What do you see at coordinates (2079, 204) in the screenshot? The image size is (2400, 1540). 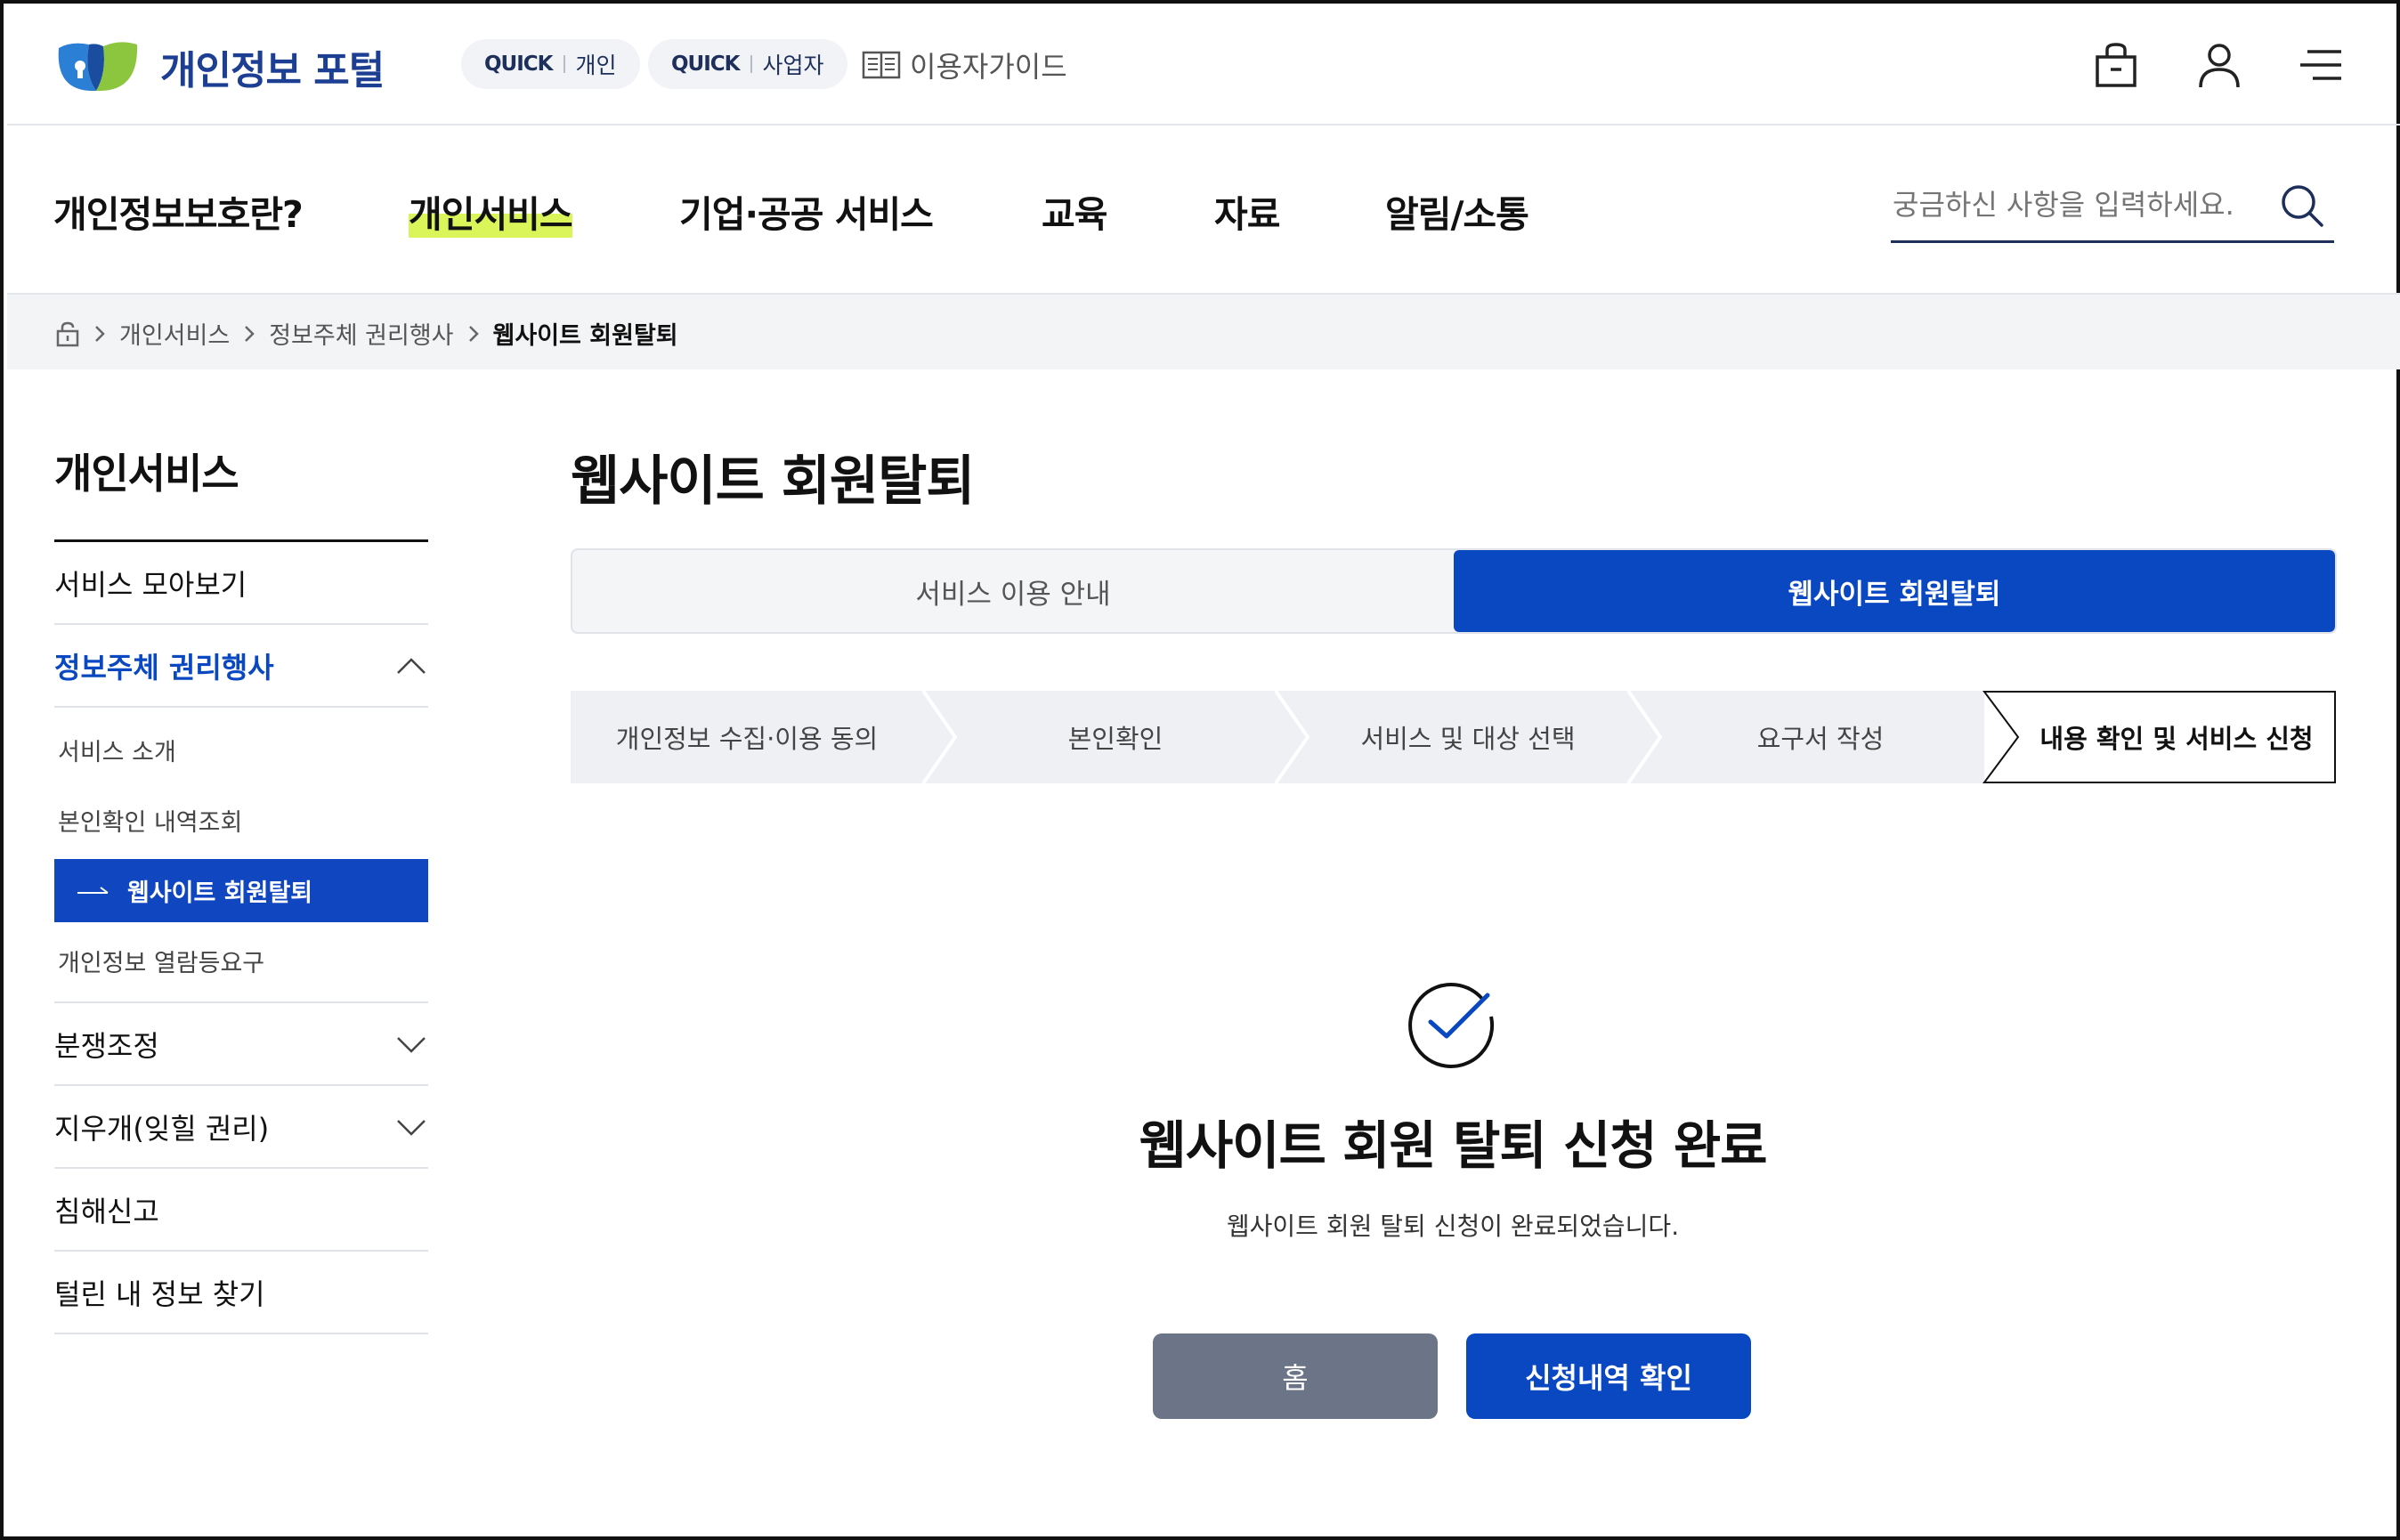 I see `search-input` at bounding box center [2079, 204].